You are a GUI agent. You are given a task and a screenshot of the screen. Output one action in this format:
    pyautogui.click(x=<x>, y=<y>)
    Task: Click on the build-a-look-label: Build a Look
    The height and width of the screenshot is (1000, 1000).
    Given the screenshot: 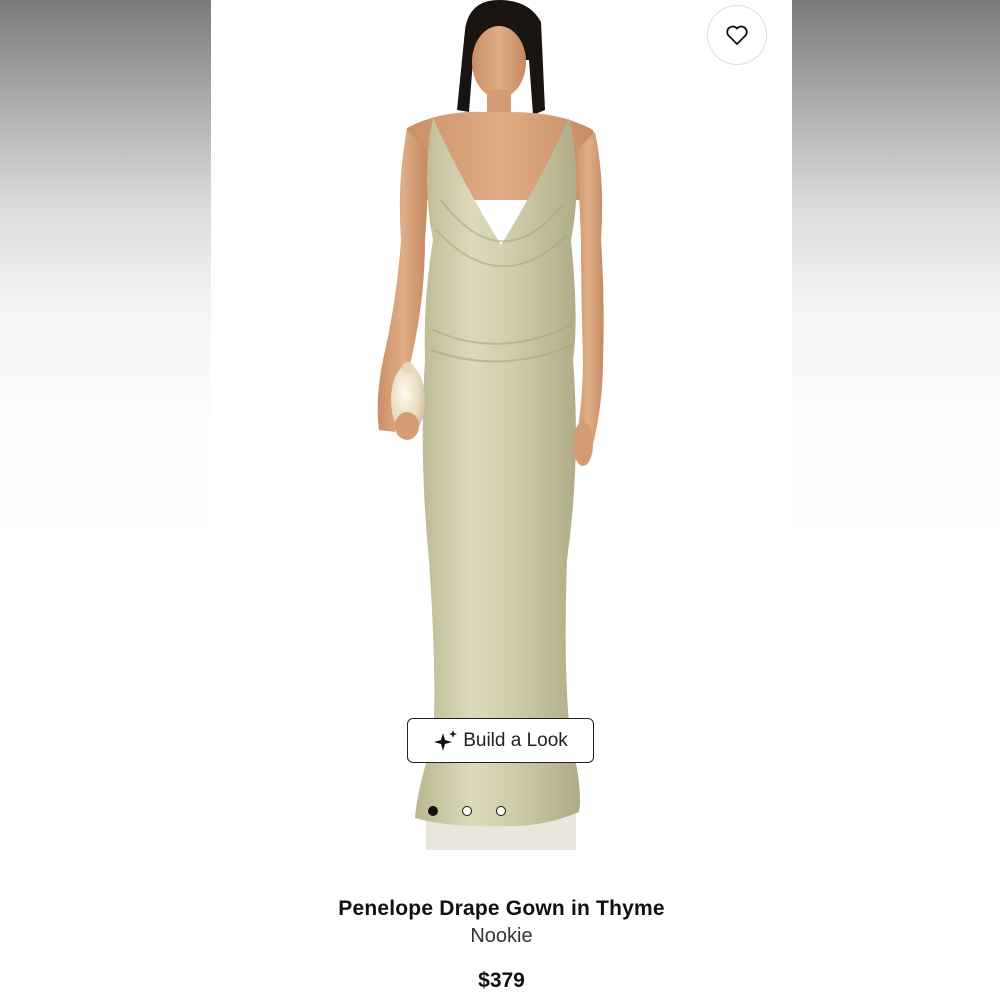 What is the action you would take?
    pyautogui.click(x=515, y=740)
    